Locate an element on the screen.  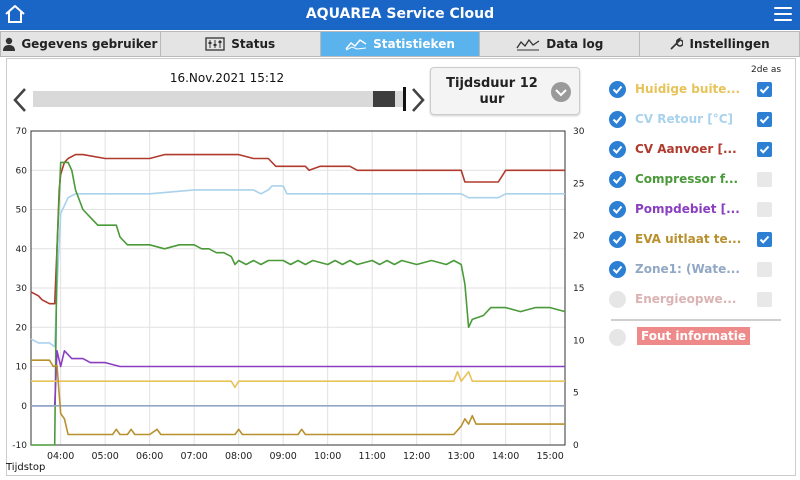
legend-item: CV Retour [°C] is located at coordinates (697, 120).